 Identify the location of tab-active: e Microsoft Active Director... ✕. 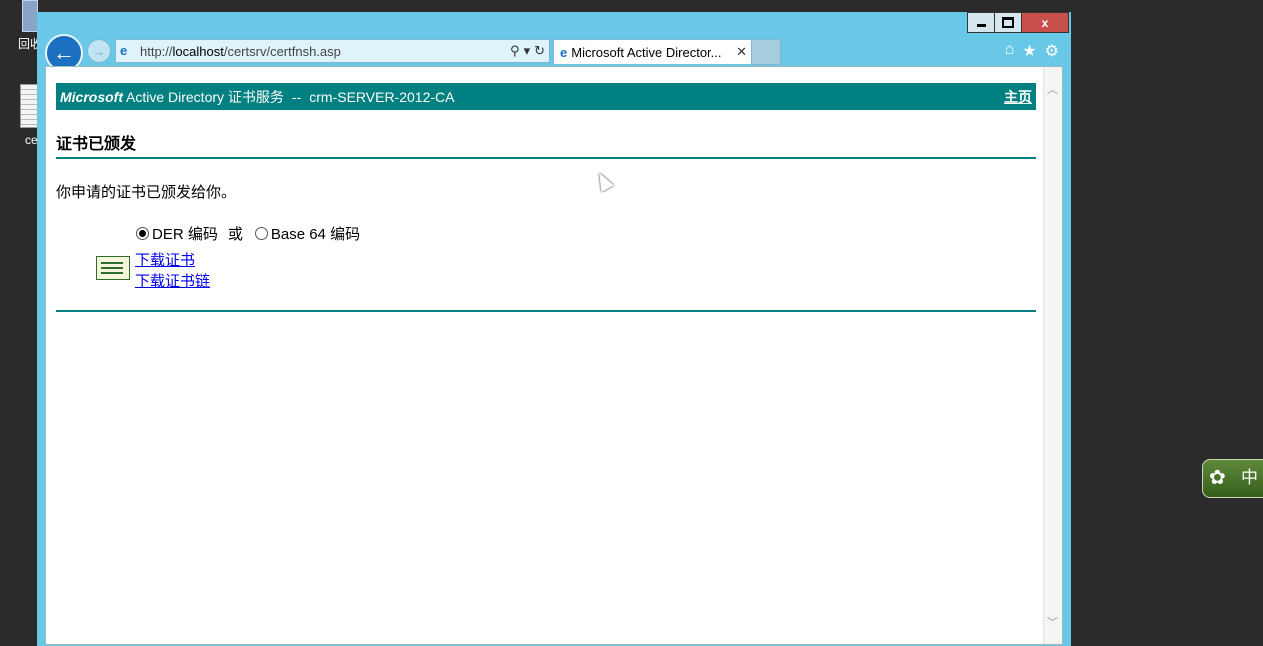
(653, 51).